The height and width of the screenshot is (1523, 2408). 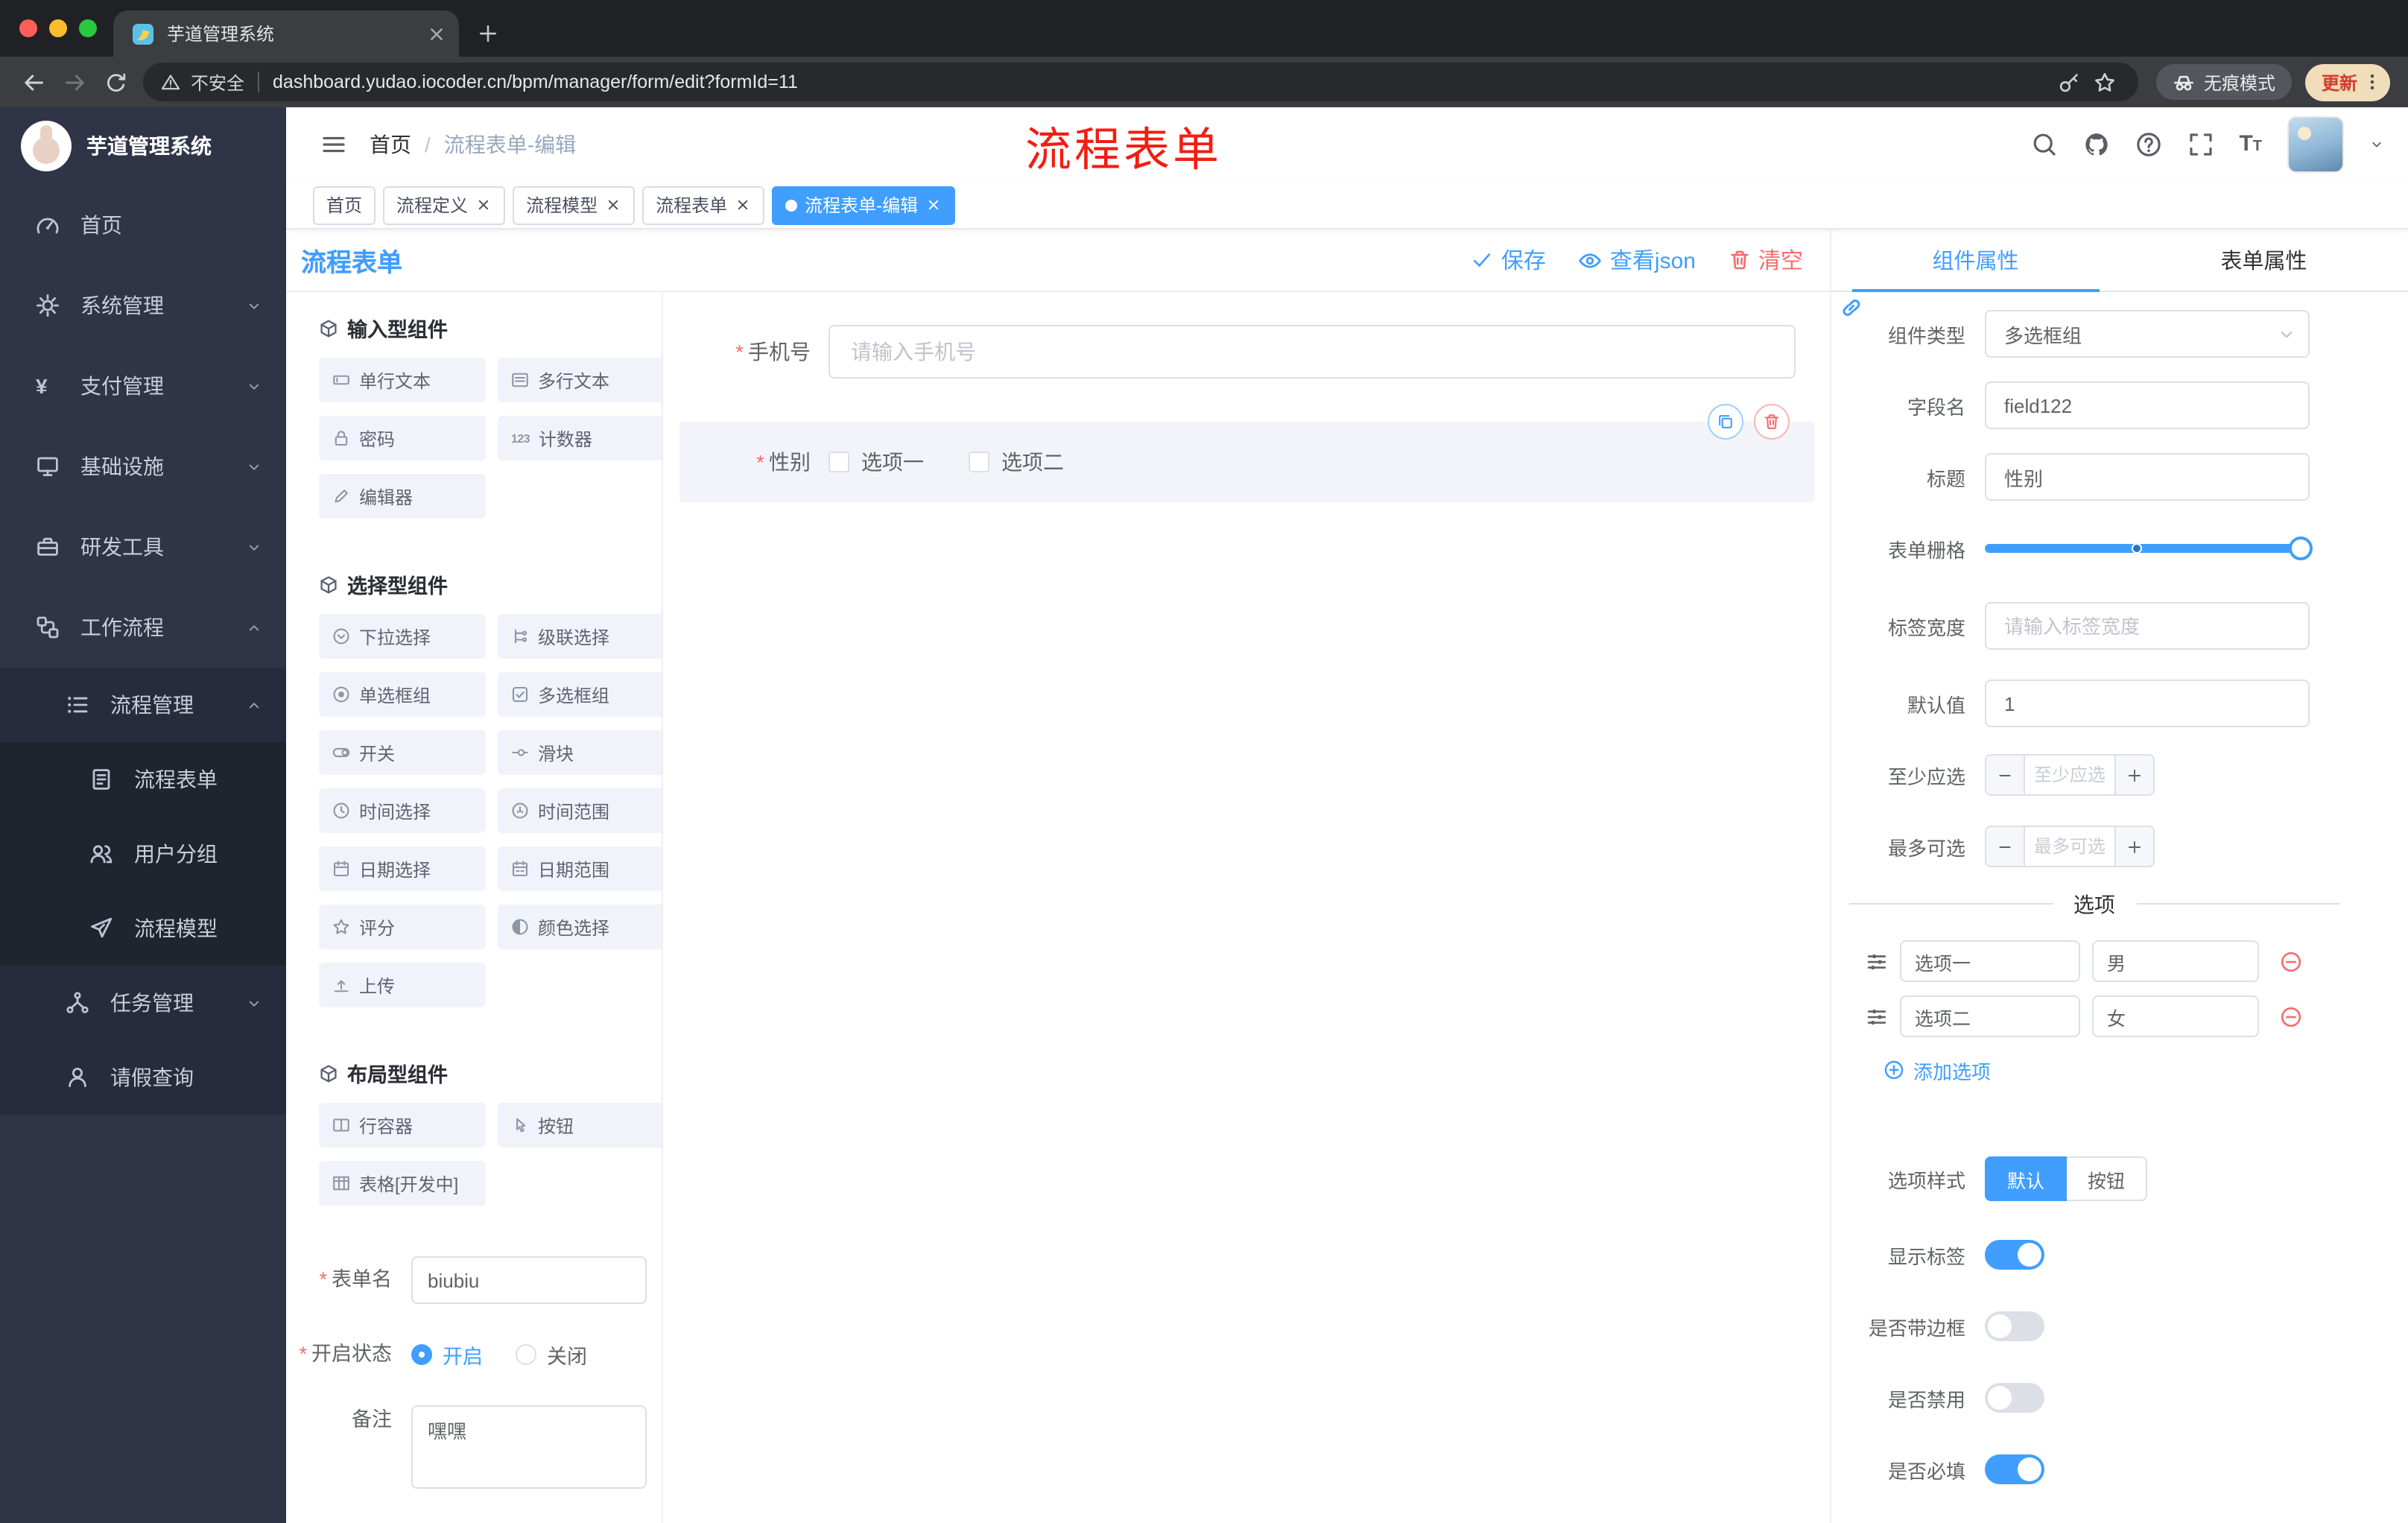 I want to click on grid-slider, so click(x=2149, y=548).